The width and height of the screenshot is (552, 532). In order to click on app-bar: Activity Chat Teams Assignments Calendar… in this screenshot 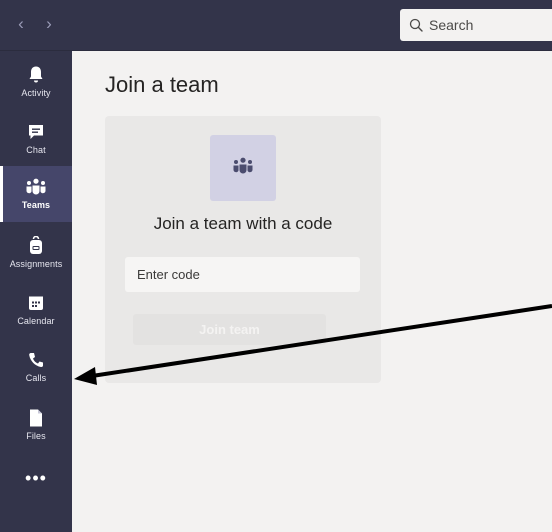, I will do `click(36, 291)`.